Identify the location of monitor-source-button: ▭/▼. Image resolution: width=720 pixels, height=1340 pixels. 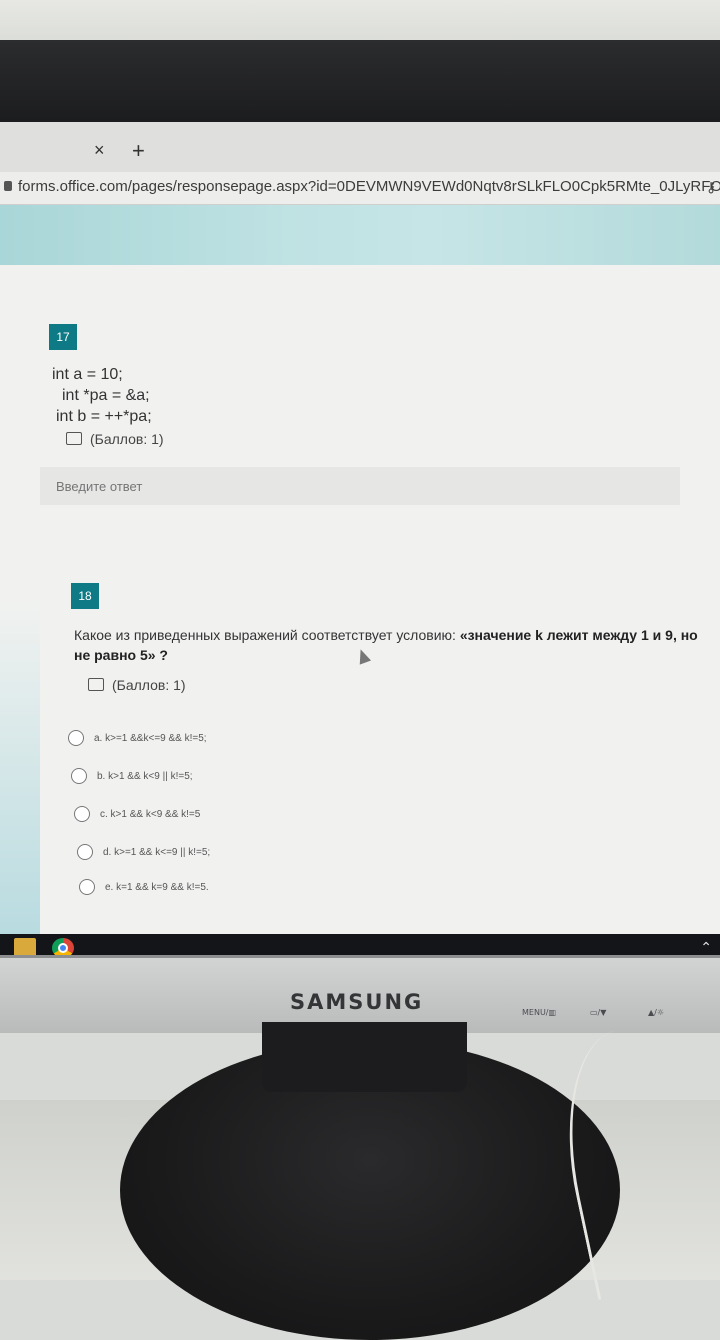
(598, 1012).